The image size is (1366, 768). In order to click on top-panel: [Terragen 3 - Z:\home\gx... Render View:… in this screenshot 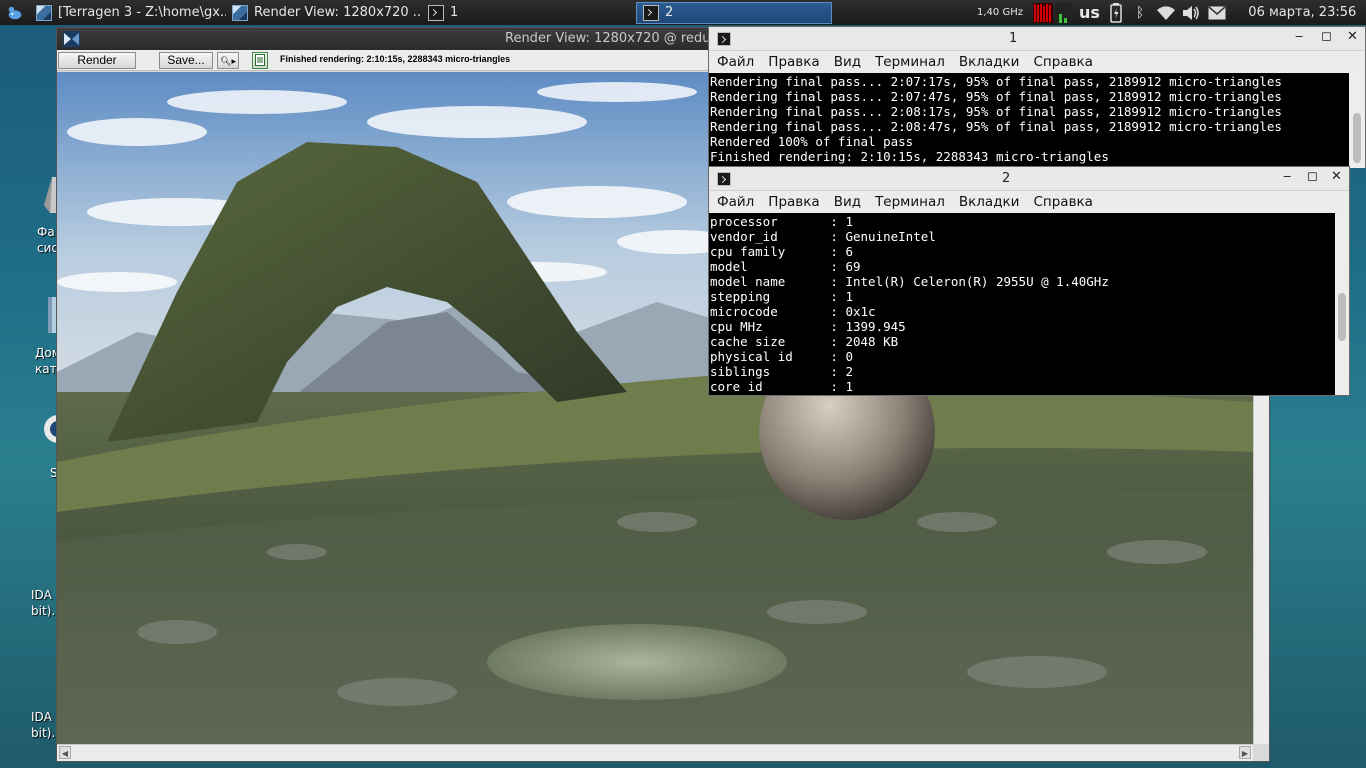, I will do `click(683, 12)`.